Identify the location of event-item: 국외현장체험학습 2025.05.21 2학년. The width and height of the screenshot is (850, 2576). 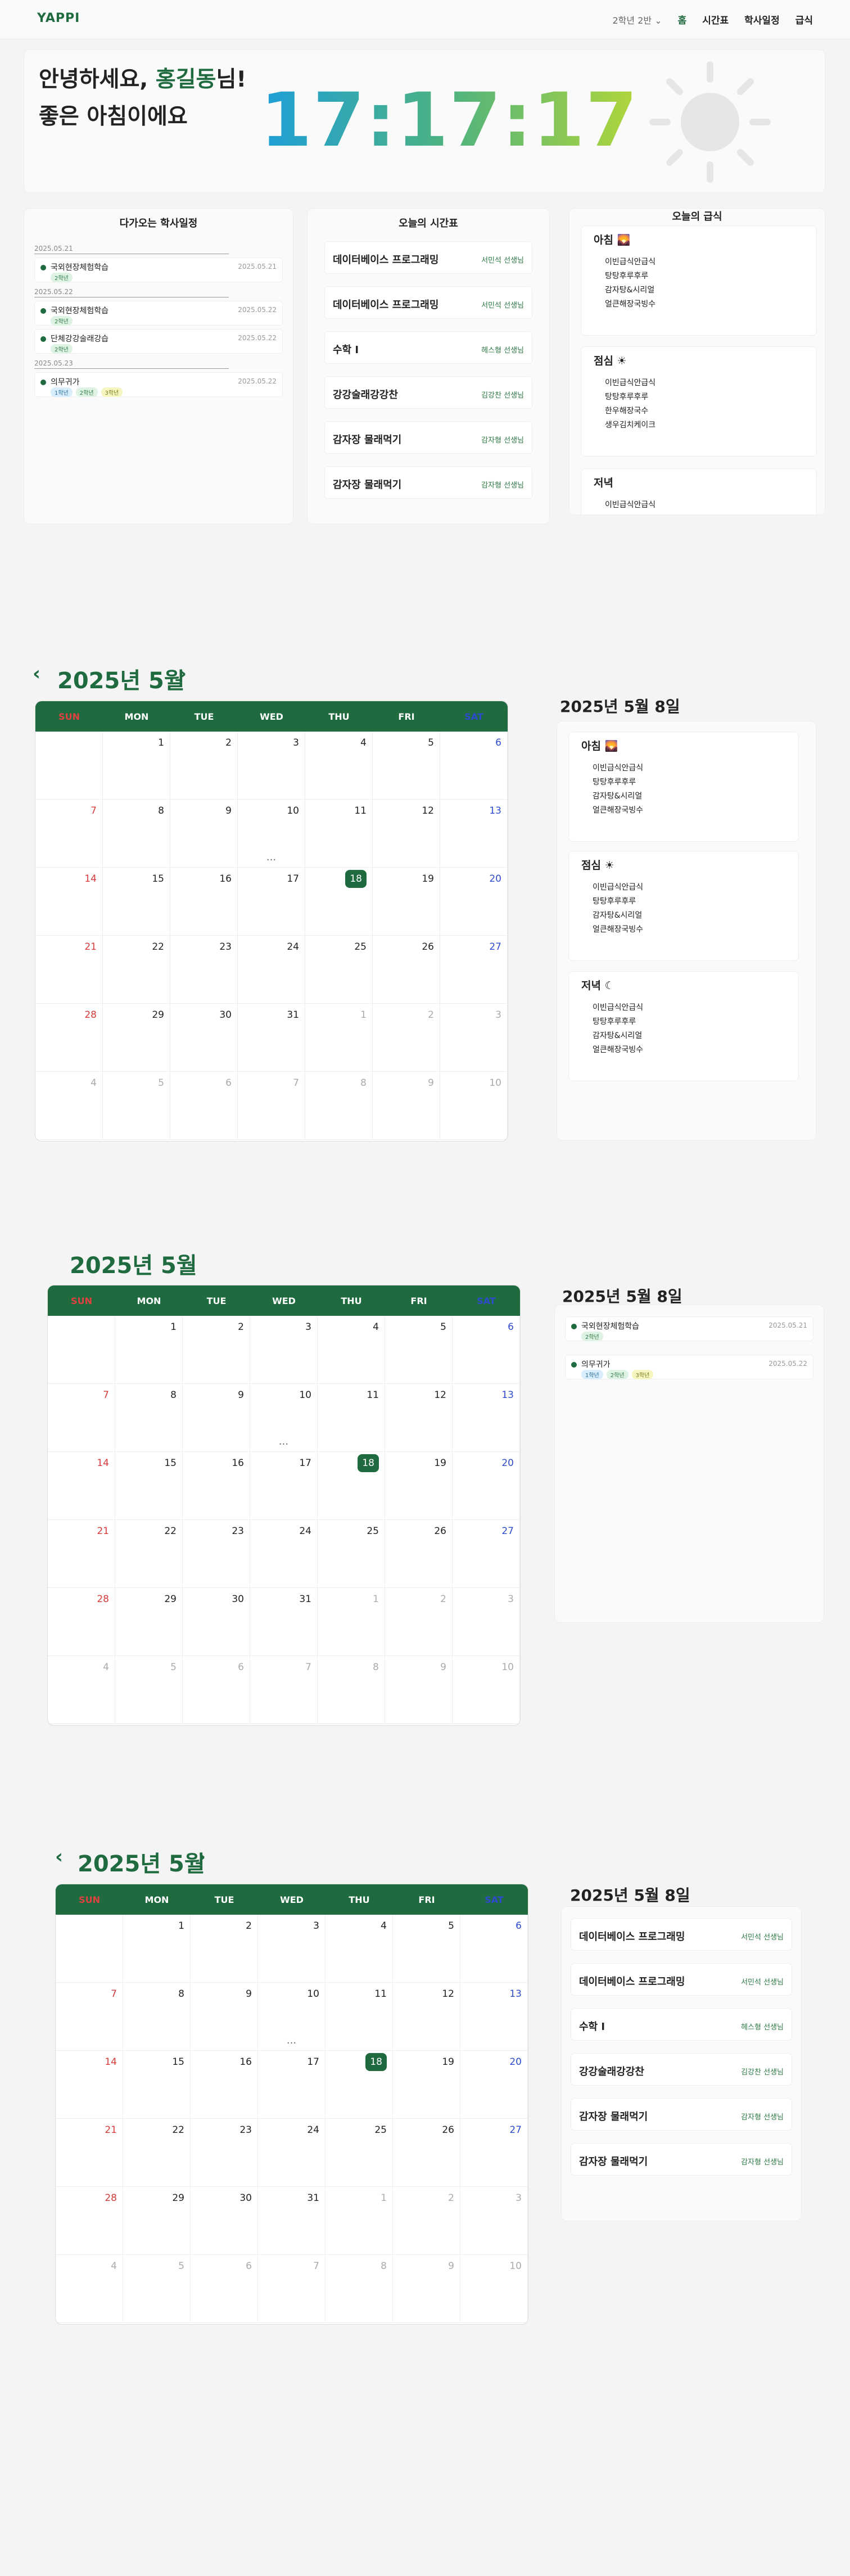
(689, 1328).